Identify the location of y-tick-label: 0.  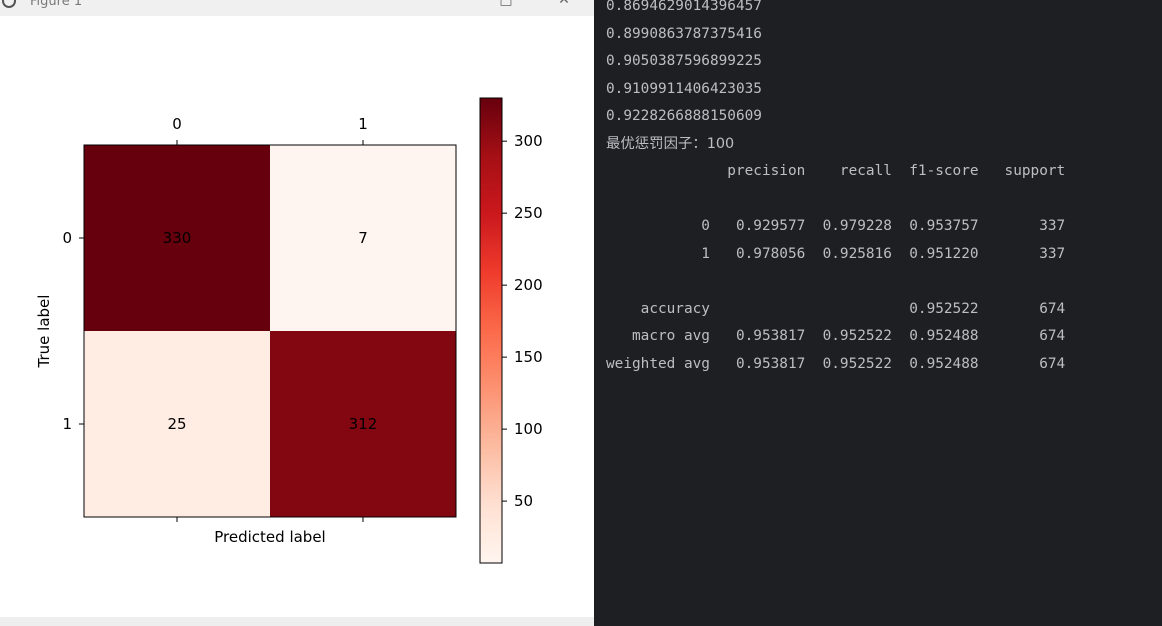
(67, 238).